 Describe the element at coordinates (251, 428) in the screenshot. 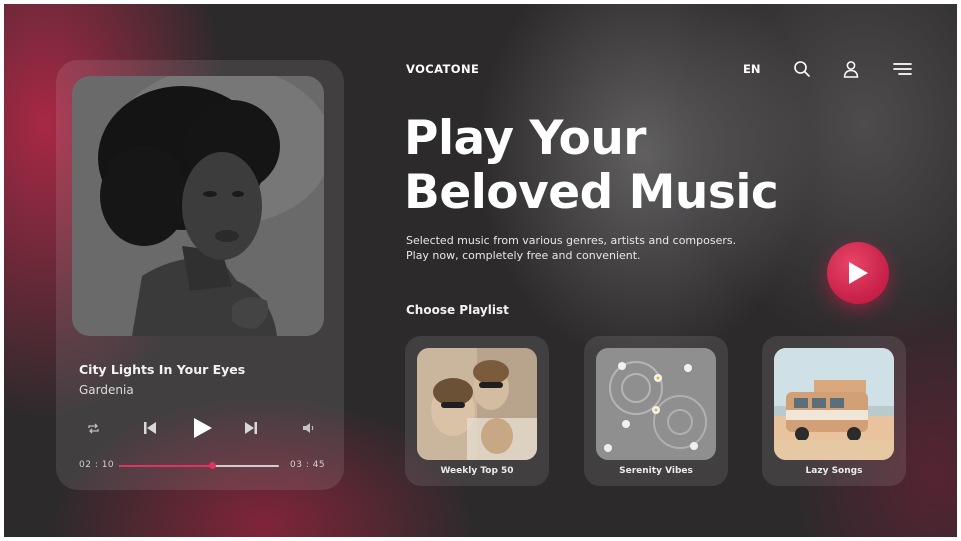

I see `next-icon` at that location.